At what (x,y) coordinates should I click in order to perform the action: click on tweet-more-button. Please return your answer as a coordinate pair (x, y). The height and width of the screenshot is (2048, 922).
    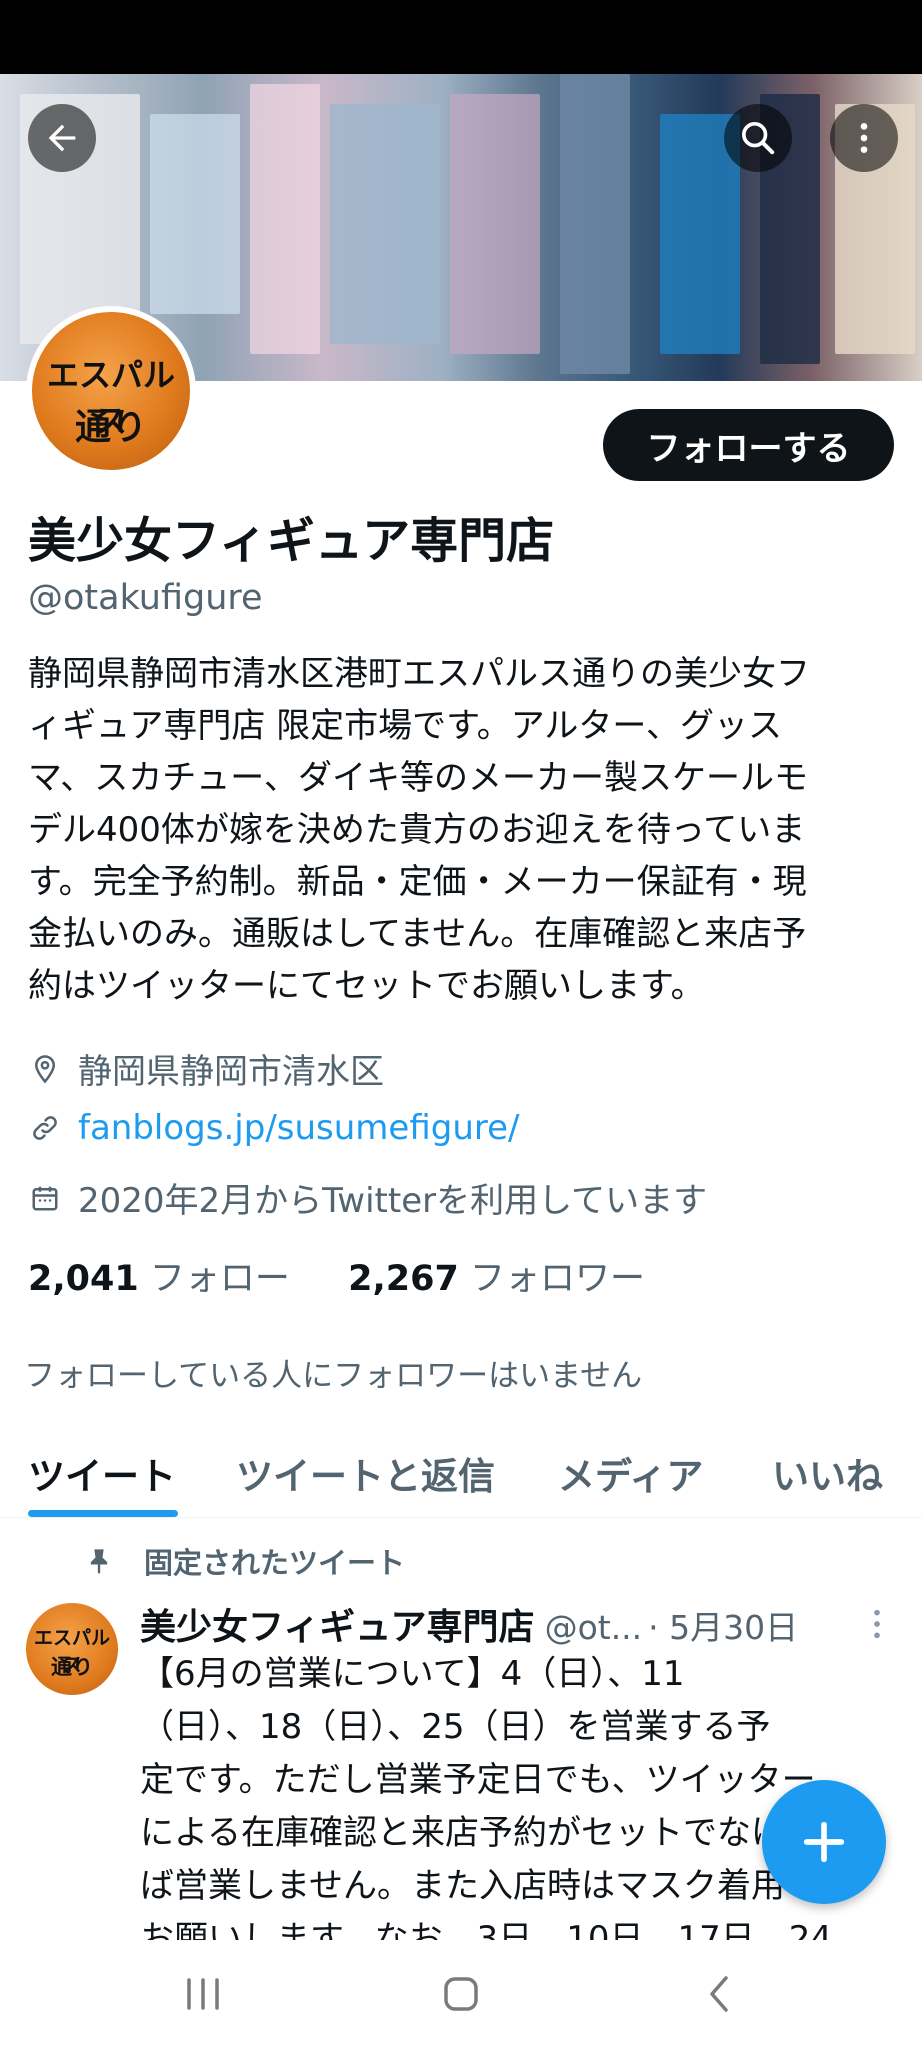
    Looking at the image, I should click on (877, 1624).